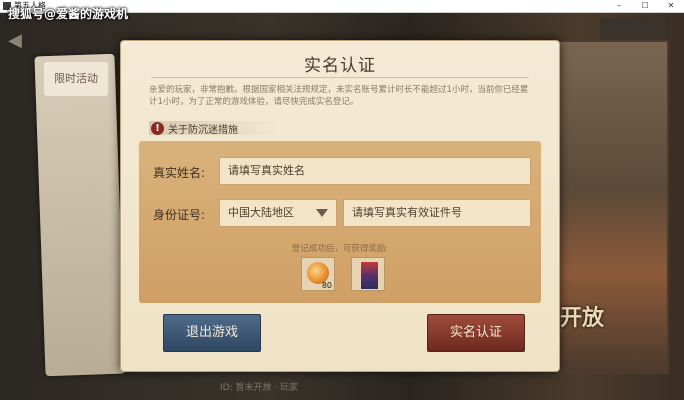 Image resolution: width=684 pixels, height=400 pixels. Describe the element at coordinates (375, 171) in the screenshot. I see `name-input: 请填写真实姓名` at that location.